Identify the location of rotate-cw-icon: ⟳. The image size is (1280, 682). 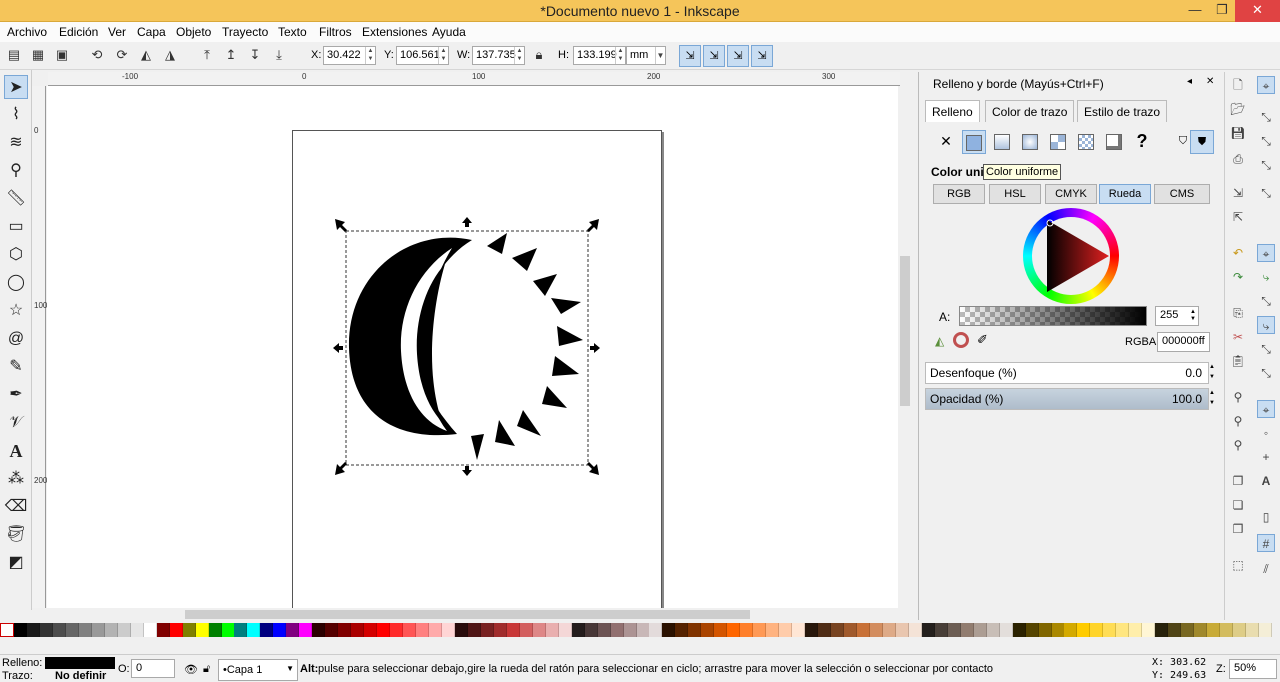
(122, 55).